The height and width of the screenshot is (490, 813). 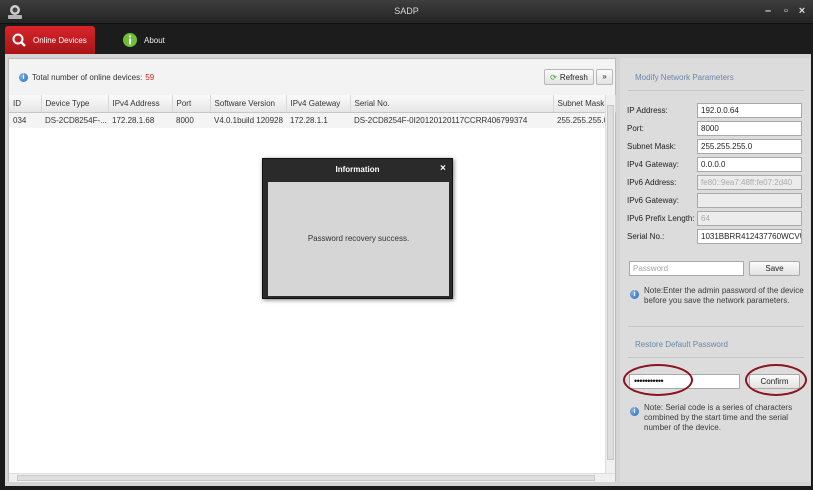 I want to click on save-button: Save, so click(x=774, y=268).